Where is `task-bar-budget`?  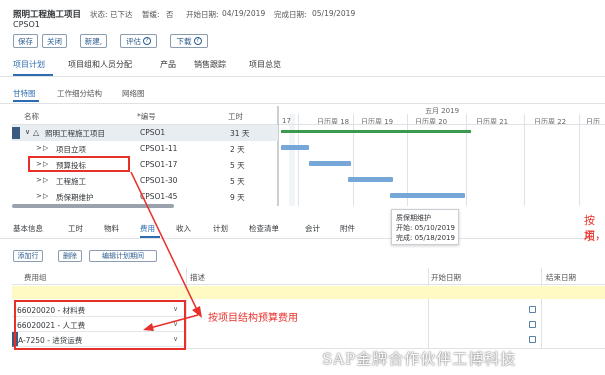 task-bar-budget is located at coordinates (330, 163).